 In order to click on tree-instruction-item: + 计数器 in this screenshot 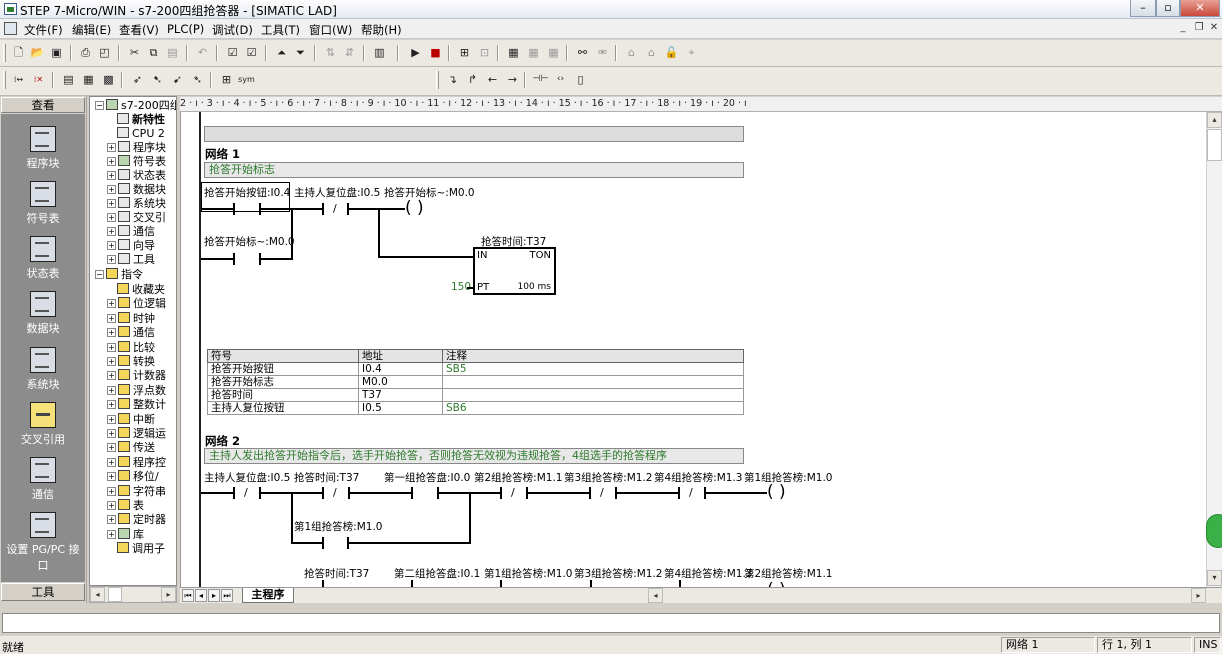, I will do `click(136, 376)`.